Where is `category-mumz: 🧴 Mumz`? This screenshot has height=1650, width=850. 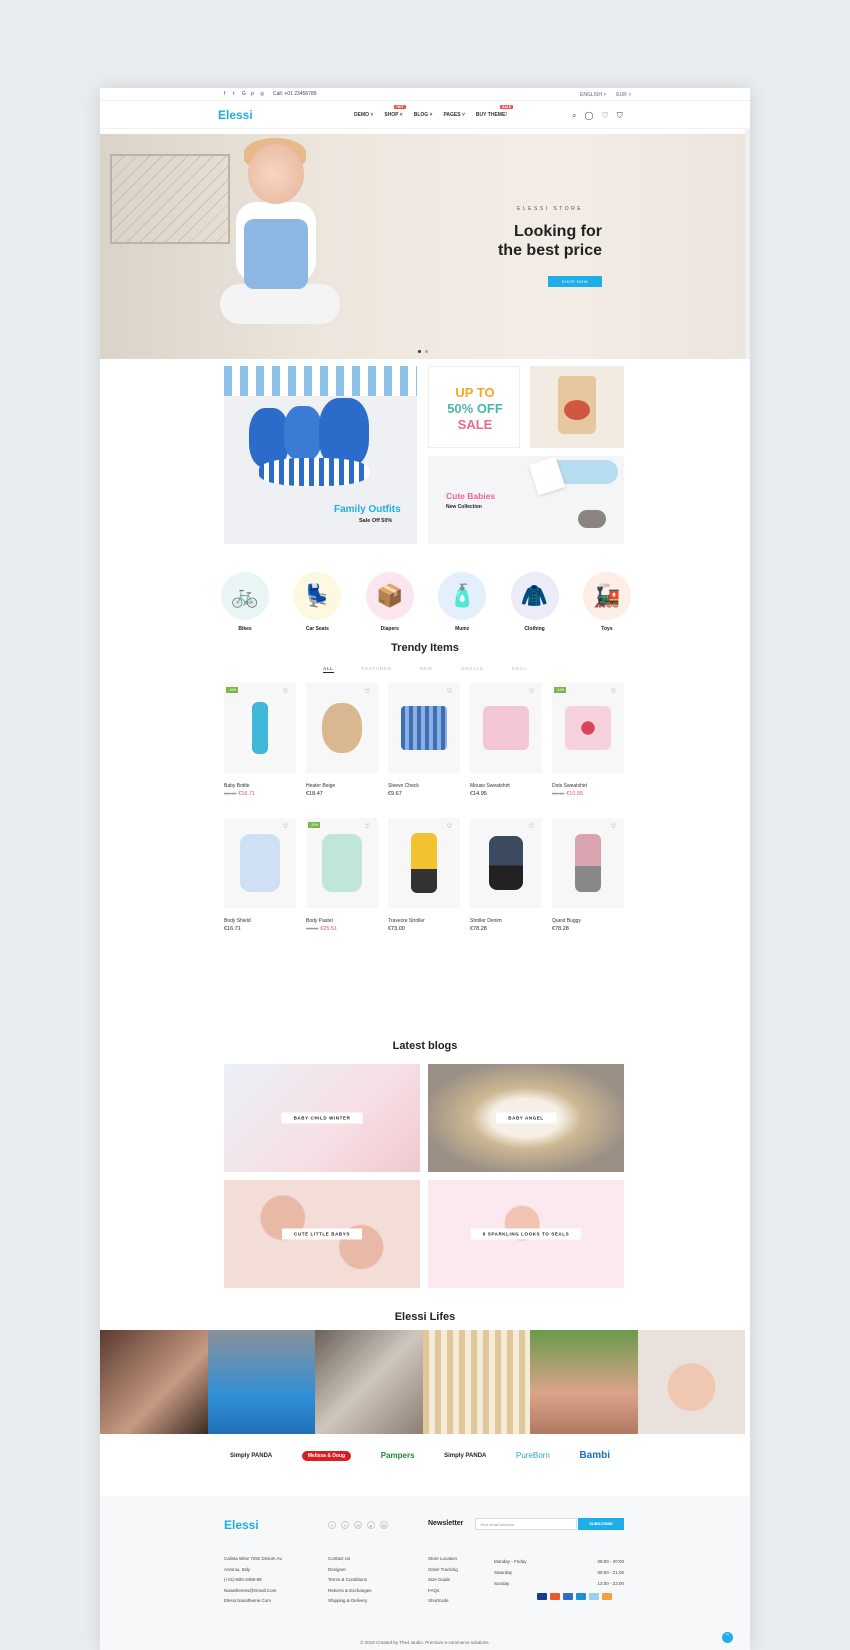
category-mumz: 🧴 Mumz is located at coordinates (462, 602).